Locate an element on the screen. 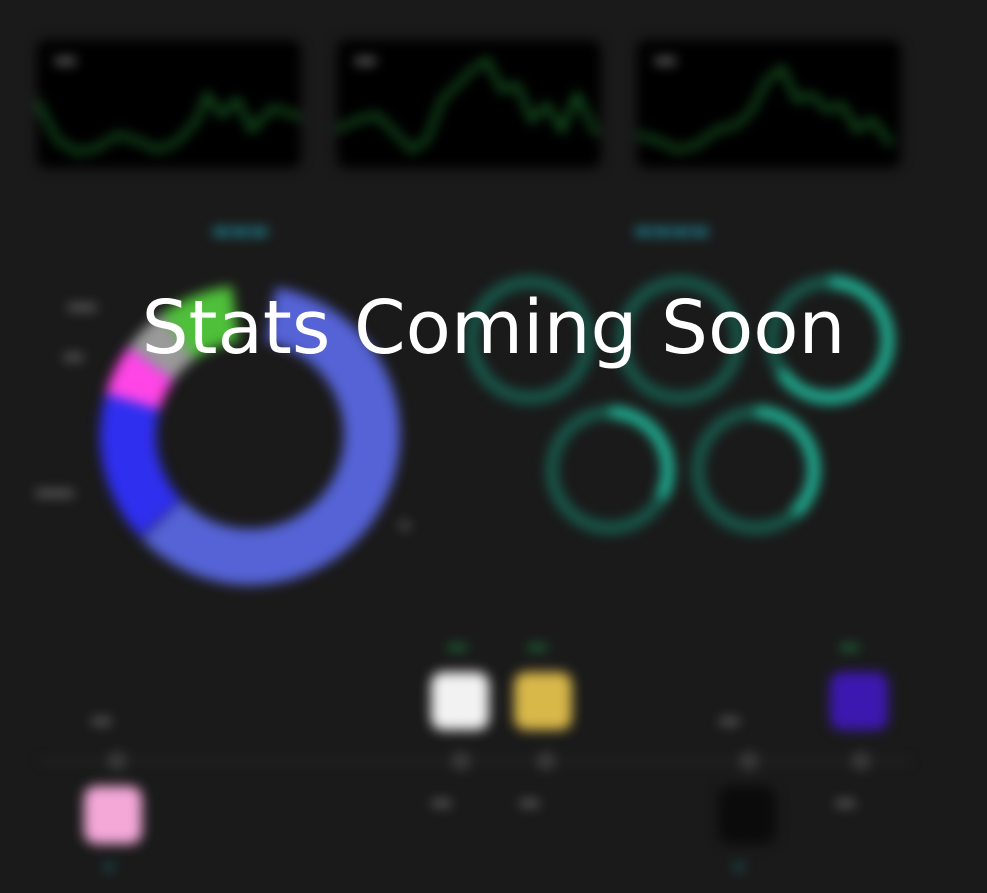 The height and width of the screenshot is (893, 987). coming-soon-heading: Stats Coming Soon is located at coordinates (493, 327).